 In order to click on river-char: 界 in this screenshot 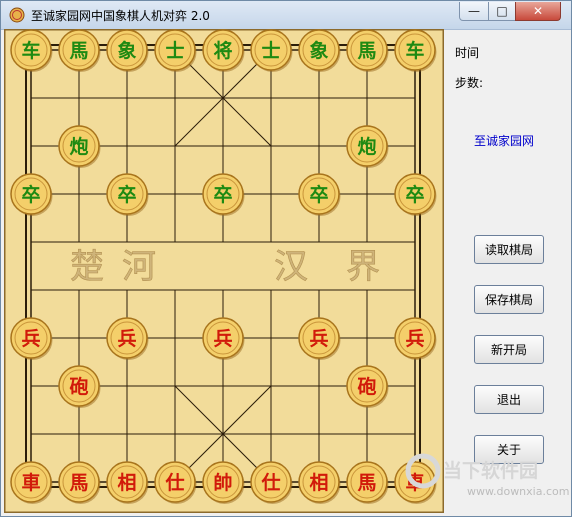, I will do `click(363, 267)`.